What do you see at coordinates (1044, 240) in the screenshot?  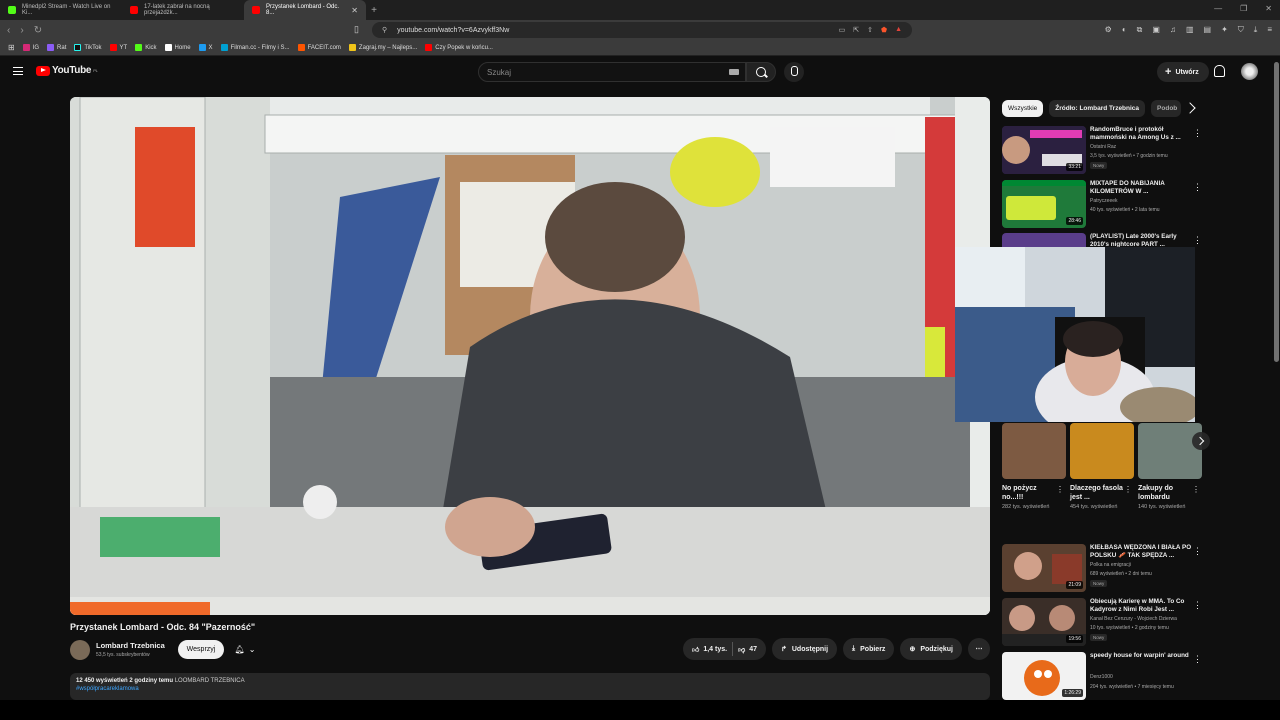 I see `video-thumbnail` at bounding box center [1044, 240].